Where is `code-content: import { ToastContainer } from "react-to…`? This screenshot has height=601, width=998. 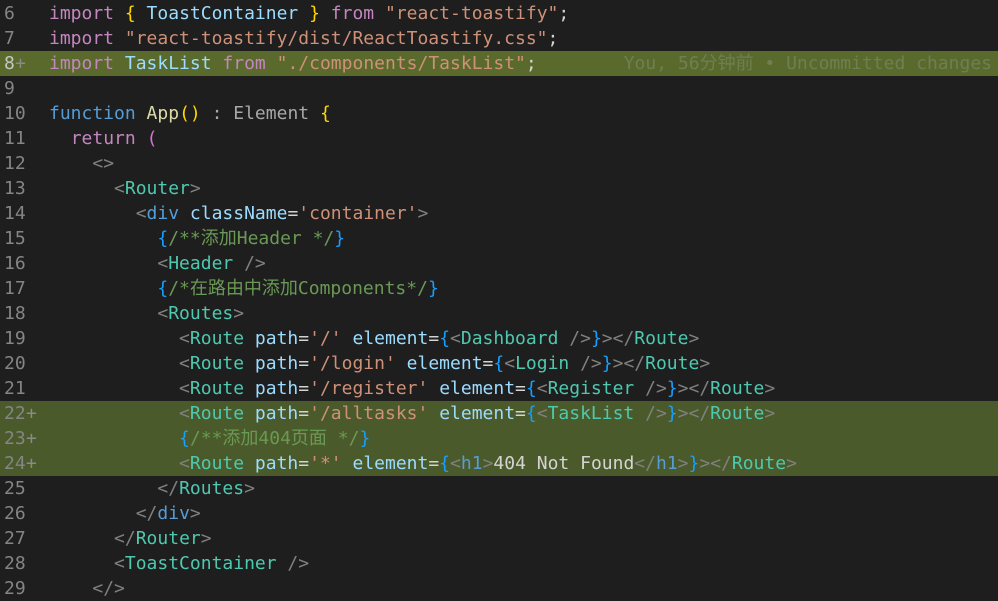 code-content: import { ToastContainer } from "react-to… is located at coordinates (309, 13).